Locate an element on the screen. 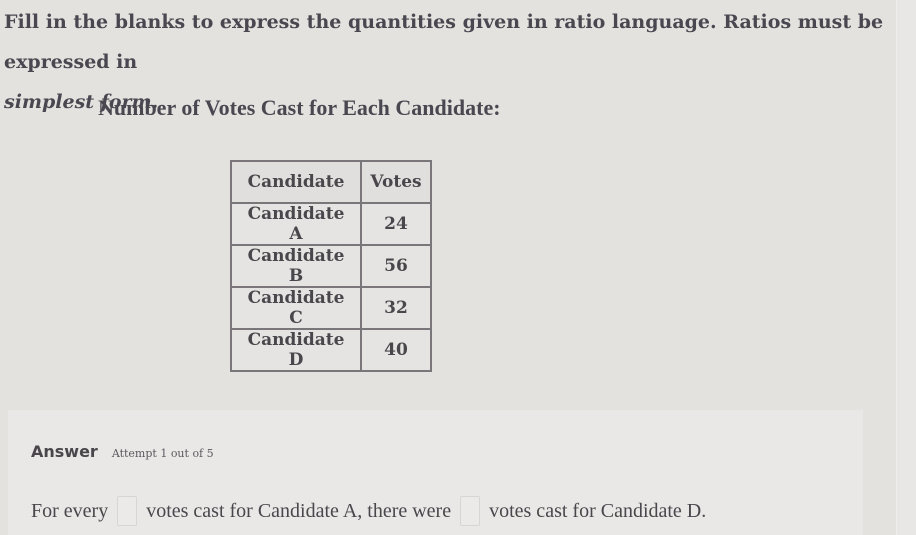 Image resolution: width=916 pixels, height=535 pixels. table-row: Candidate A 24 is located at coordinates (331, 224).